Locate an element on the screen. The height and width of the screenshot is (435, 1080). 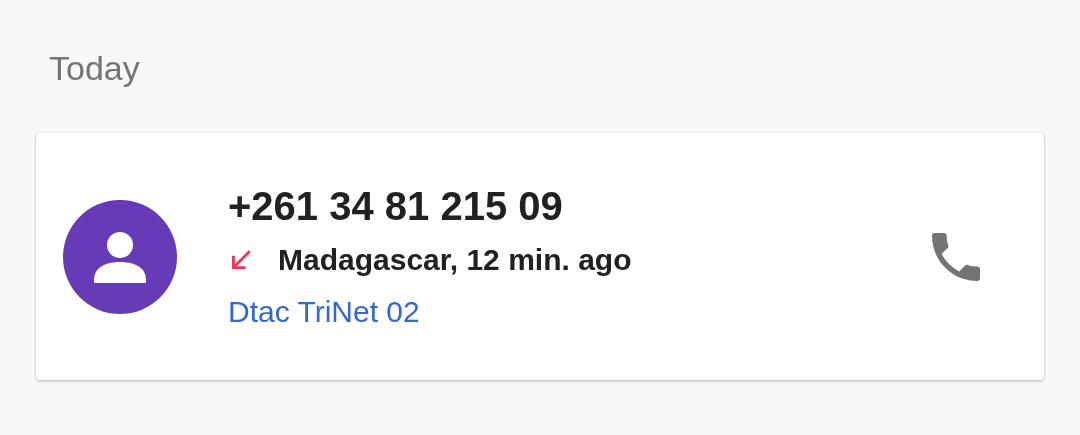
section-header: Today is located at coordinates (95, 68).